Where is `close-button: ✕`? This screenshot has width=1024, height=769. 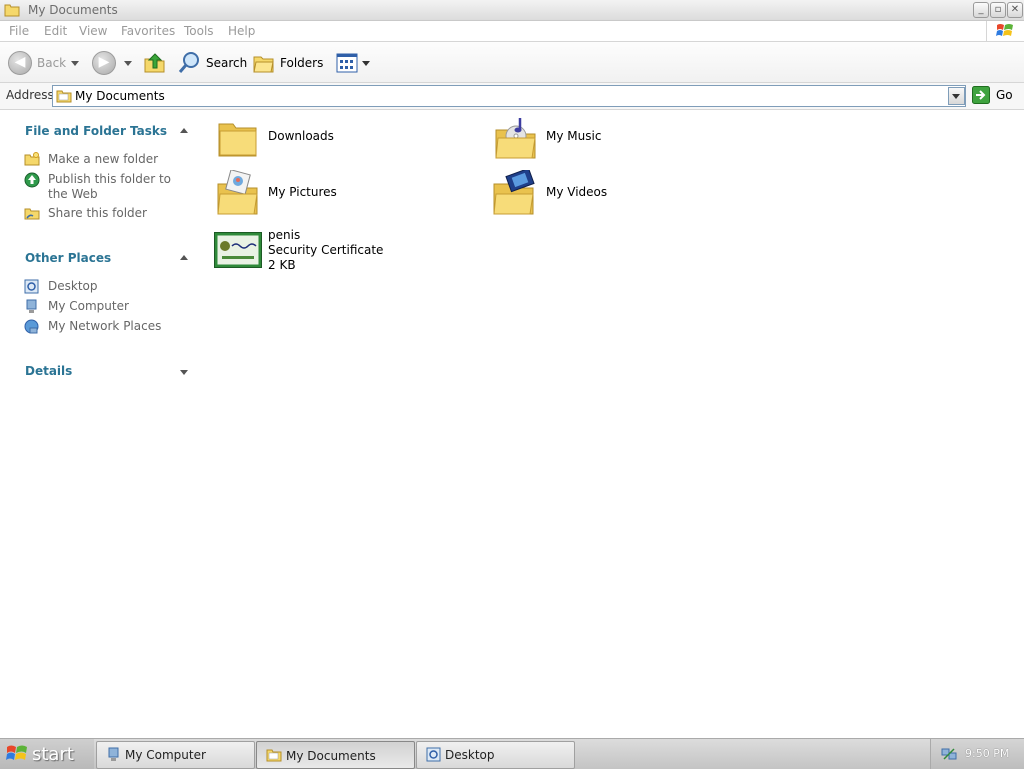
close-button: ✕ is located at coordinates (1015, 10).